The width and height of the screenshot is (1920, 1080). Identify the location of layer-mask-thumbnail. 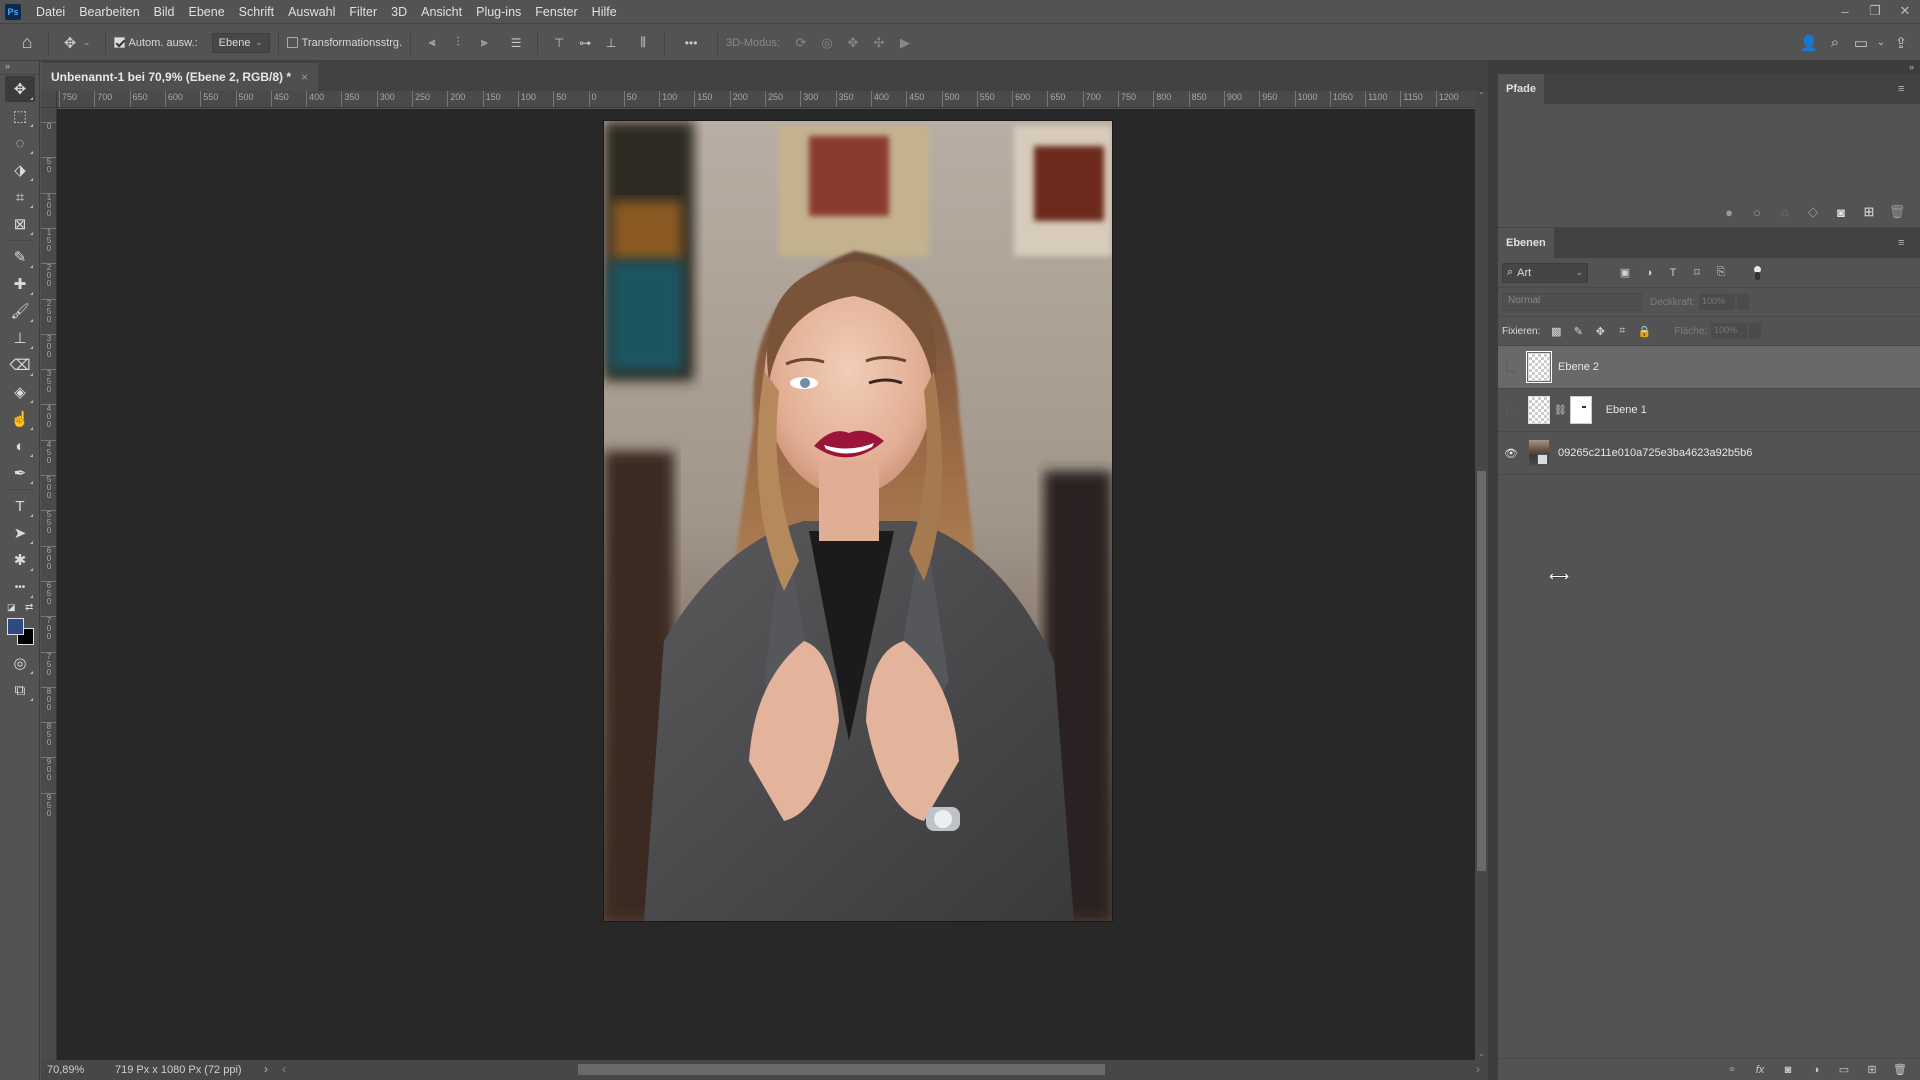
(1580, 410).